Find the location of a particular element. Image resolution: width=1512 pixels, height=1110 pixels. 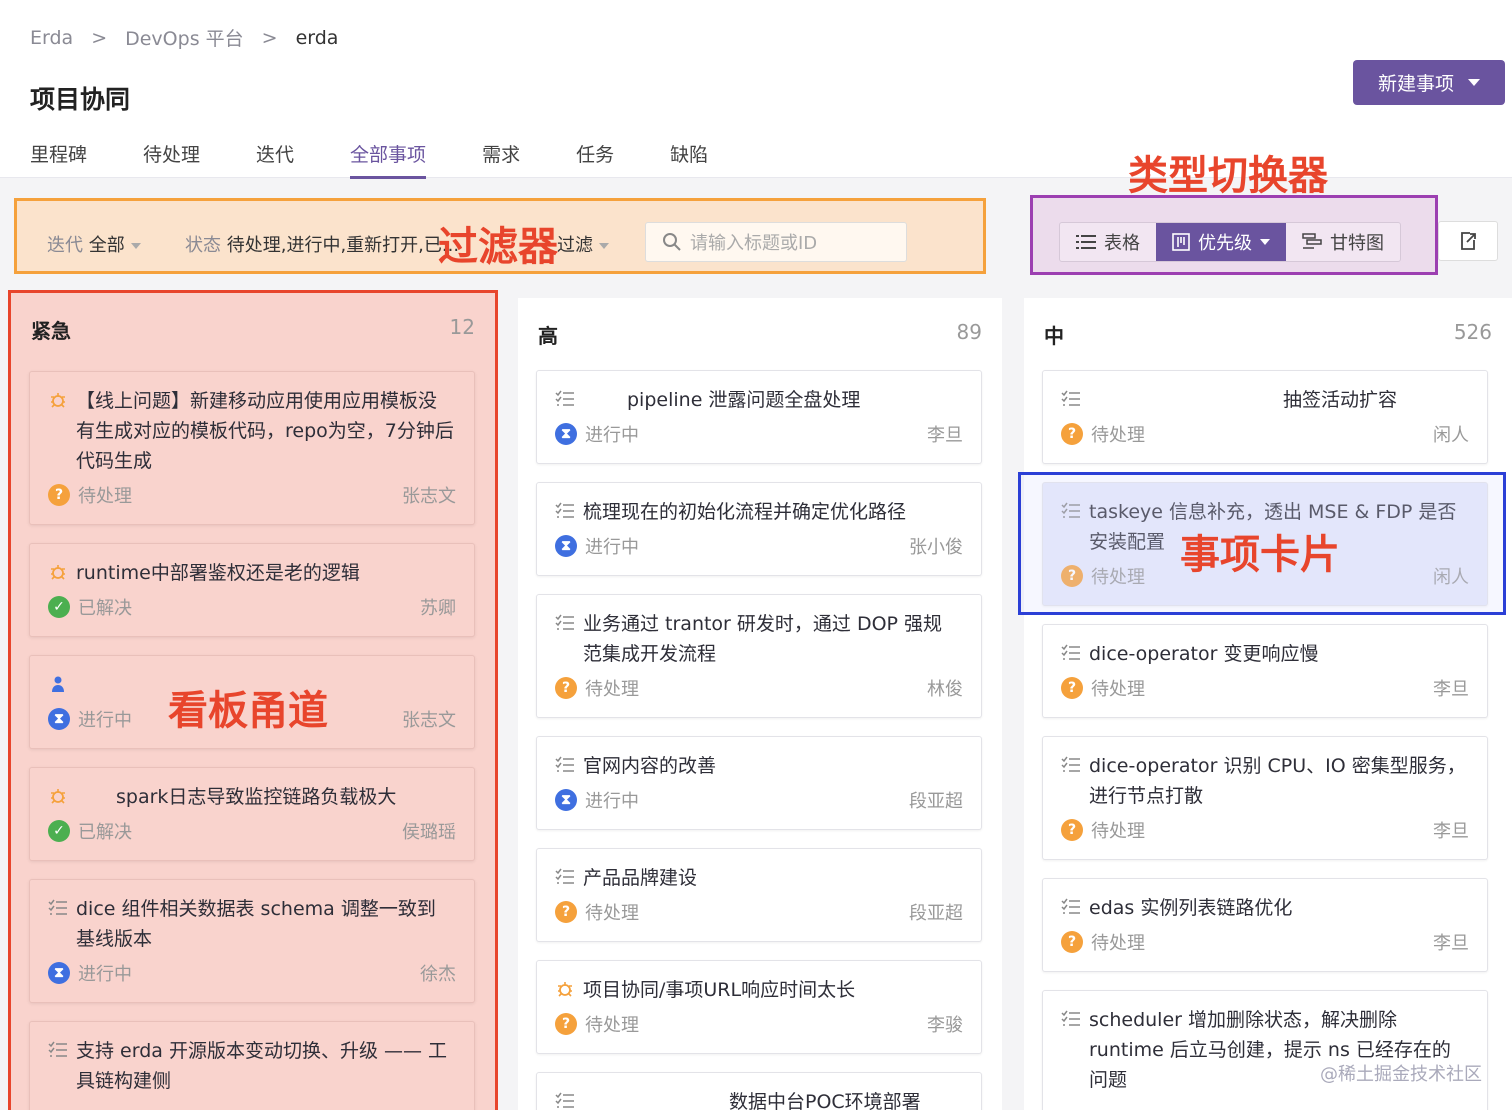

tab-all-issues: 全部事项 is located at coordinates (388, 159).